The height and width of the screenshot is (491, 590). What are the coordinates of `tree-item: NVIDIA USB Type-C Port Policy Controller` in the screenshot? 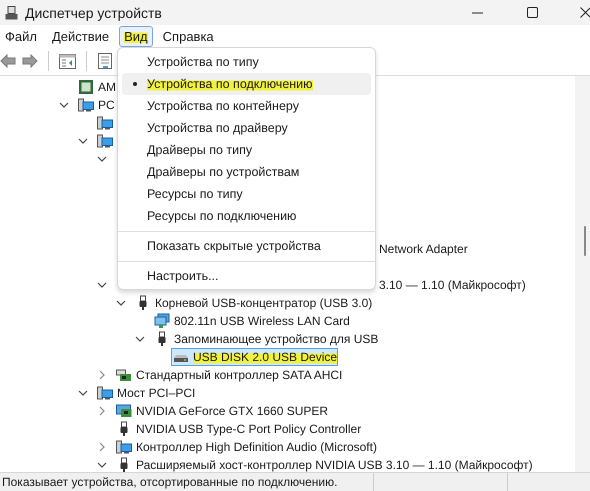 It's located at (238, 429).